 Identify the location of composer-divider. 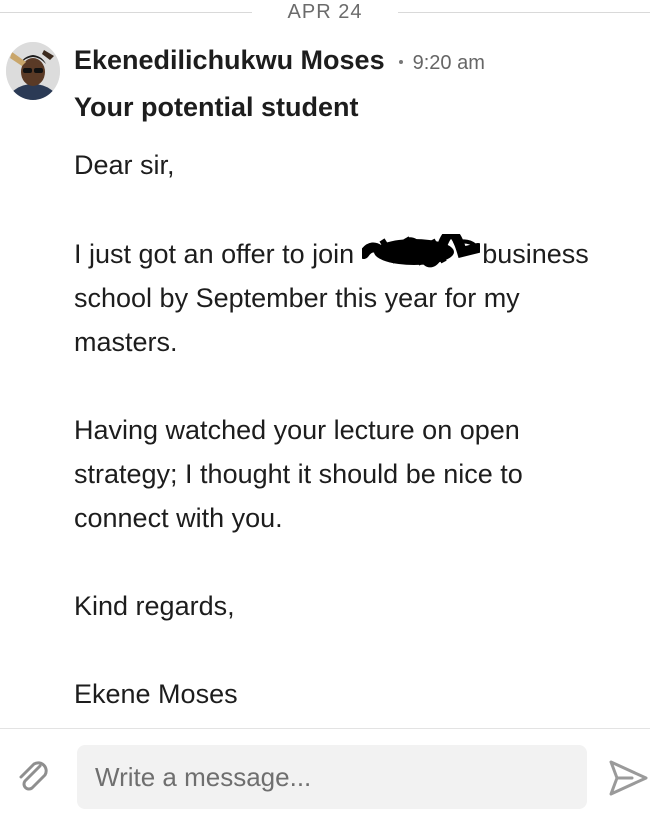
(325, 728).